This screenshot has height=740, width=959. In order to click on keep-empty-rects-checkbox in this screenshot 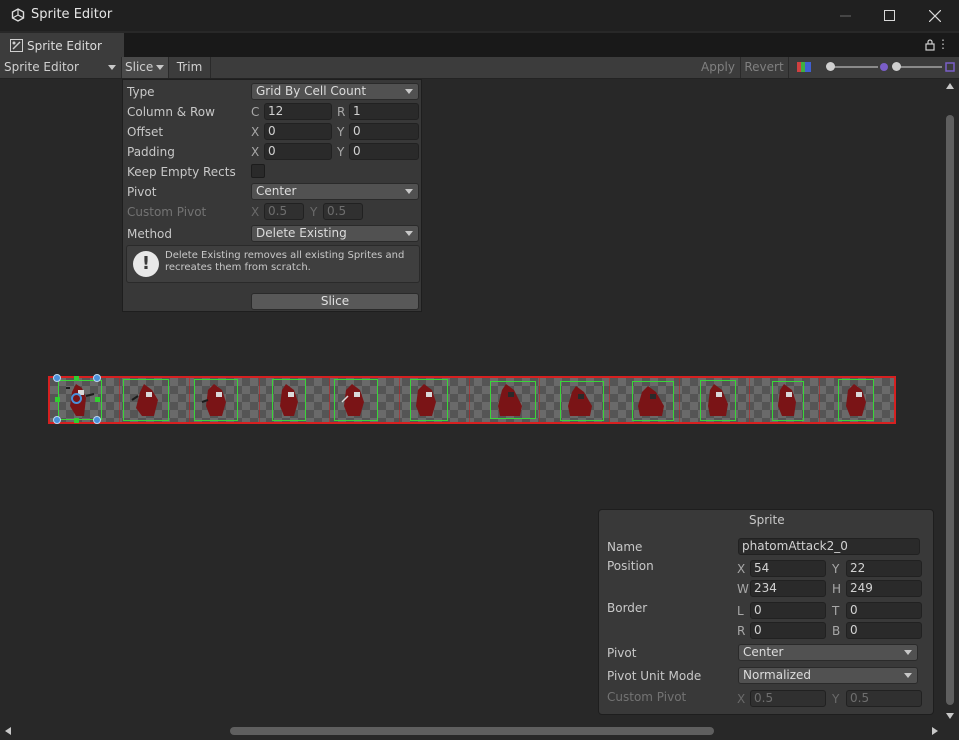, I will do `click(258, 171)`.